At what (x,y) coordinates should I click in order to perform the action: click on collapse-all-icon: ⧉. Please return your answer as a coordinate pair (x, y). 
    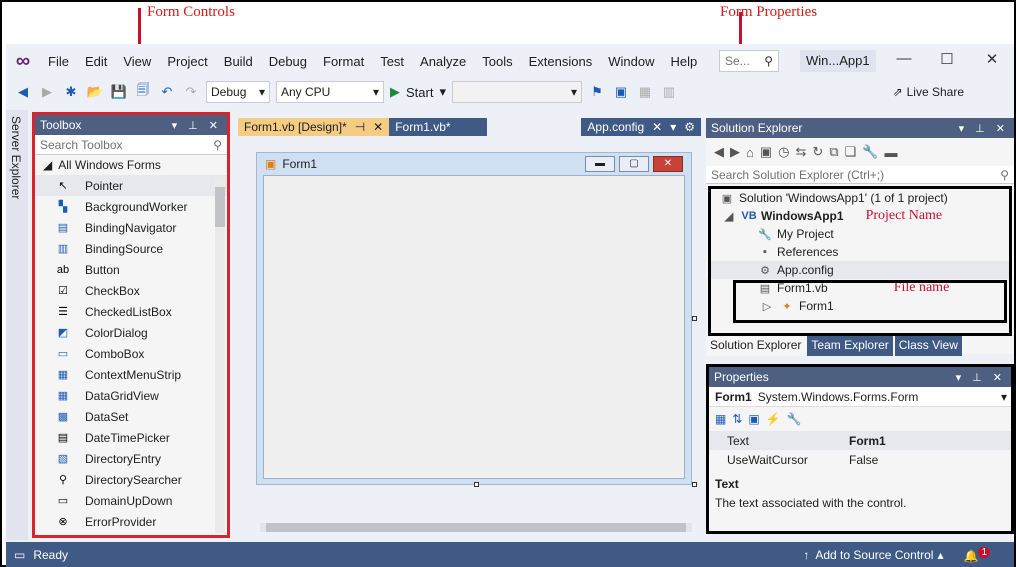
    Looking at the image, I should click on (833, 152).